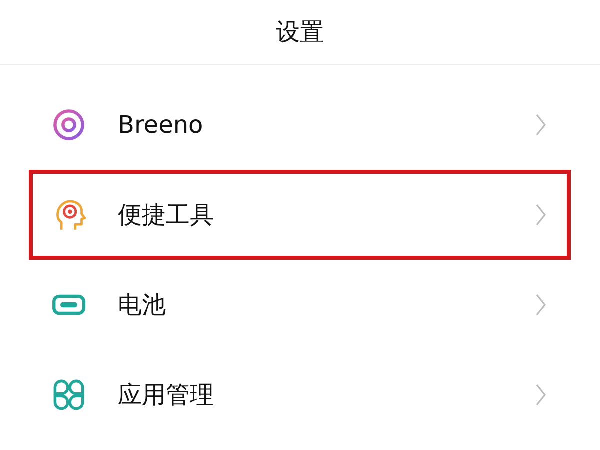  I want to click on apps-icon, so click(69, 395).